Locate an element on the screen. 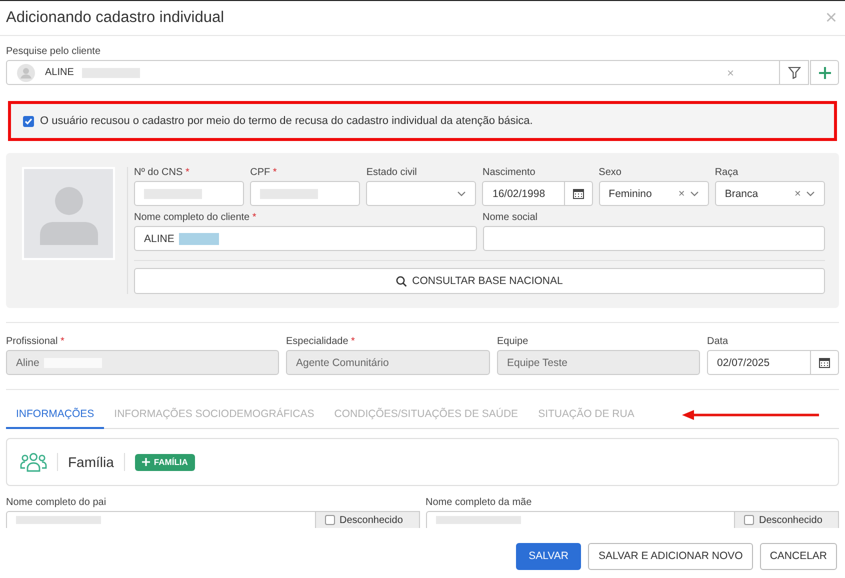 Image resolution: width=845 pixels, height=578 pixels. field-label: Nome completo da mãe is located at coordinates (479, 502).